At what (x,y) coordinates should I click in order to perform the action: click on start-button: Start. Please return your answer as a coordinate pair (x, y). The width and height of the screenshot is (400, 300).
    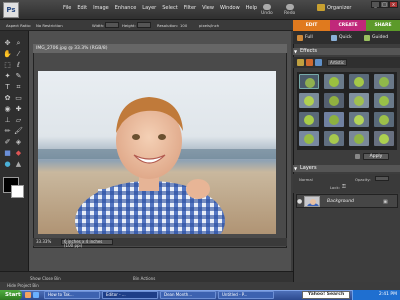
    Looking at the image, I should click on (11, 295).